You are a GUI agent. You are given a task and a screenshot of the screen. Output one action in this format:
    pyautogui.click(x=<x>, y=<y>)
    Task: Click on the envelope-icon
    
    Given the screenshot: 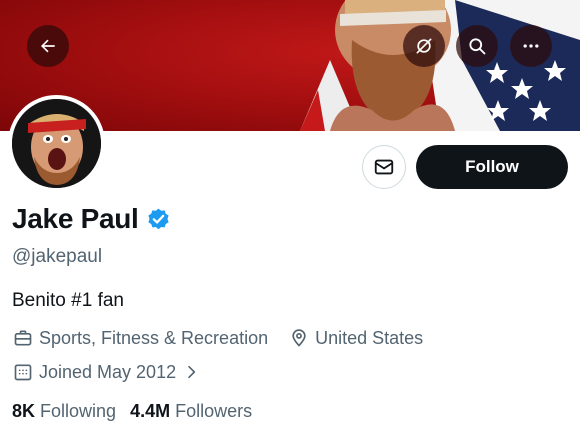 What is the action you would take?
    pyautogui.click(x=384, y=167)
    